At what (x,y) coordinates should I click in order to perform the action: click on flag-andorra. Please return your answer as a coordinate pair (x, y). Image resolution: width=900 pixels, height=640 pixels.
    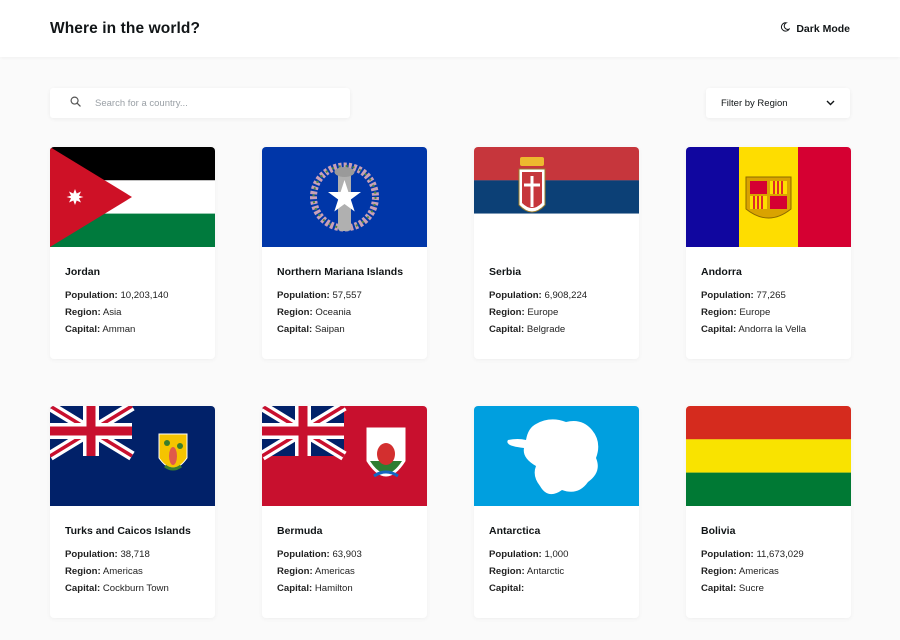
    Looking at the image, I should click on (768, 197).